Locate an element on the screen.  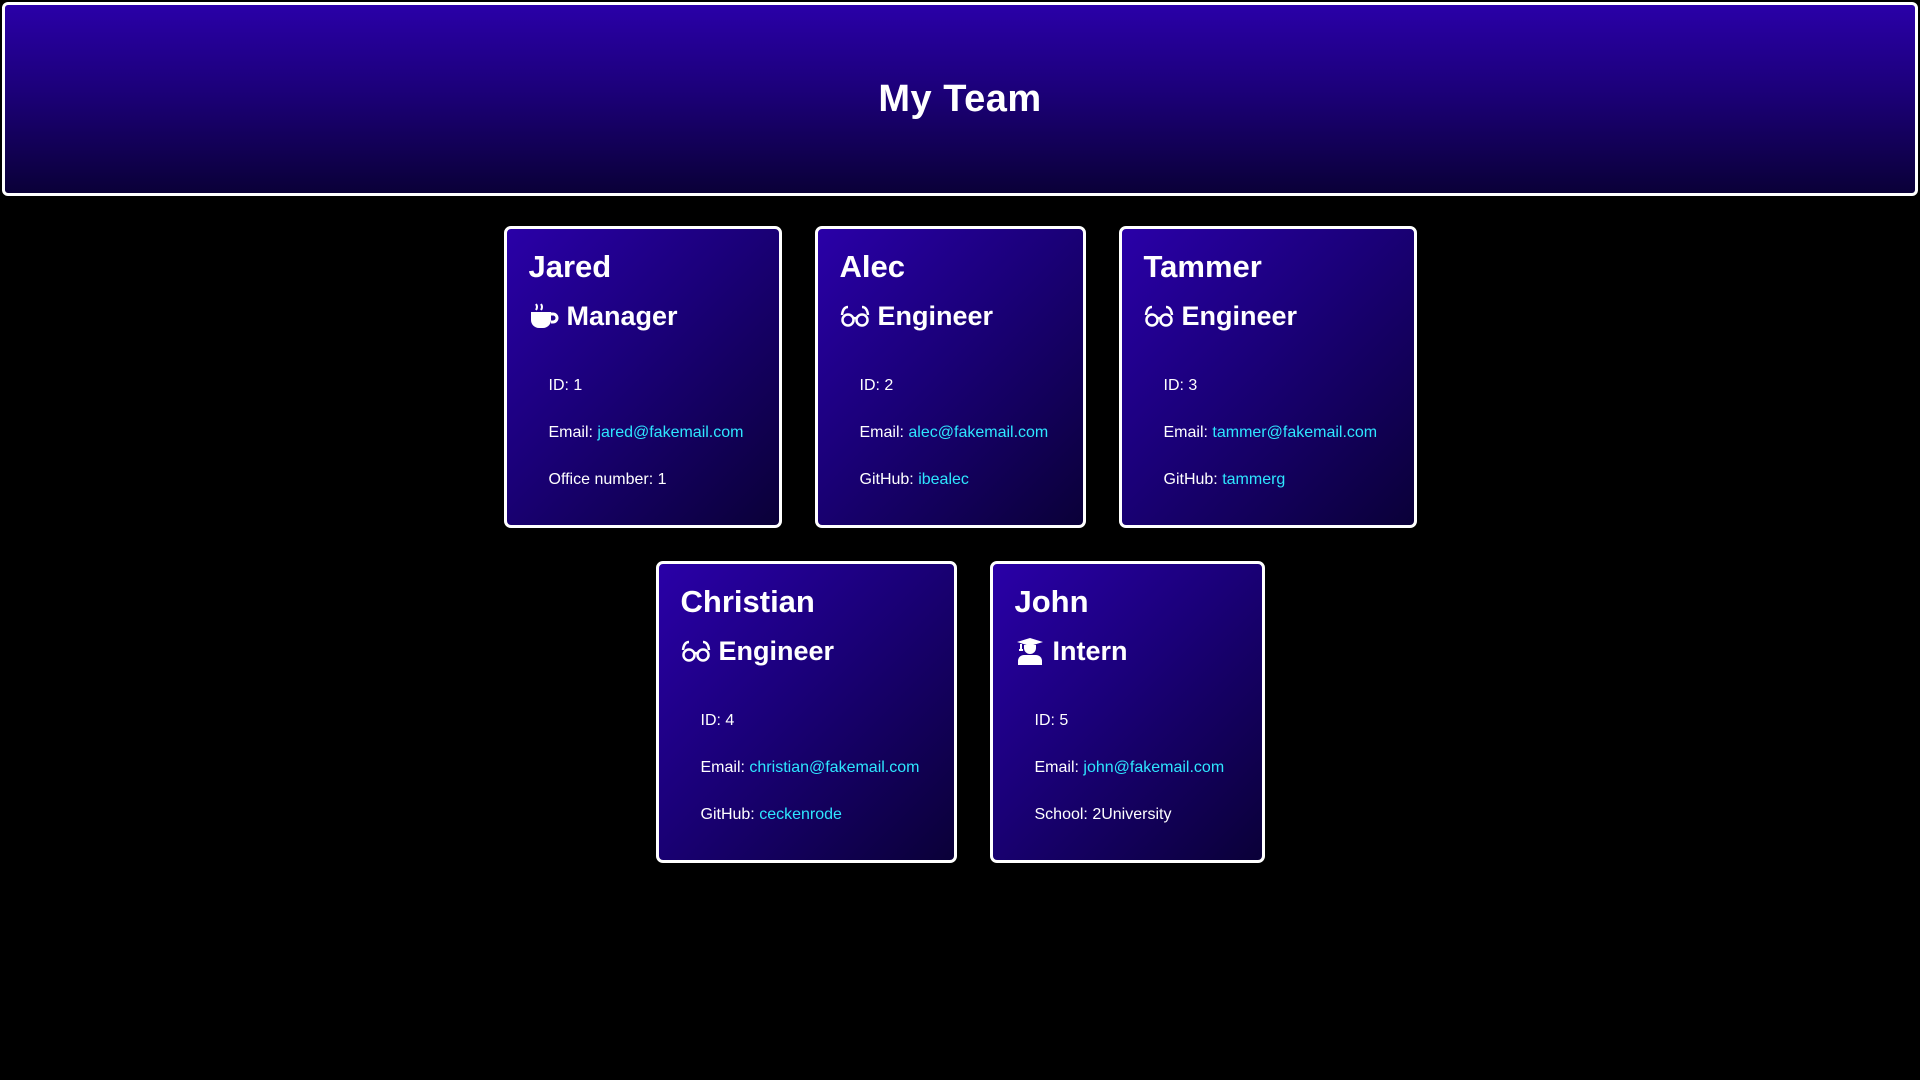
github-link: tammerg is located at coordinates (1253, 479).